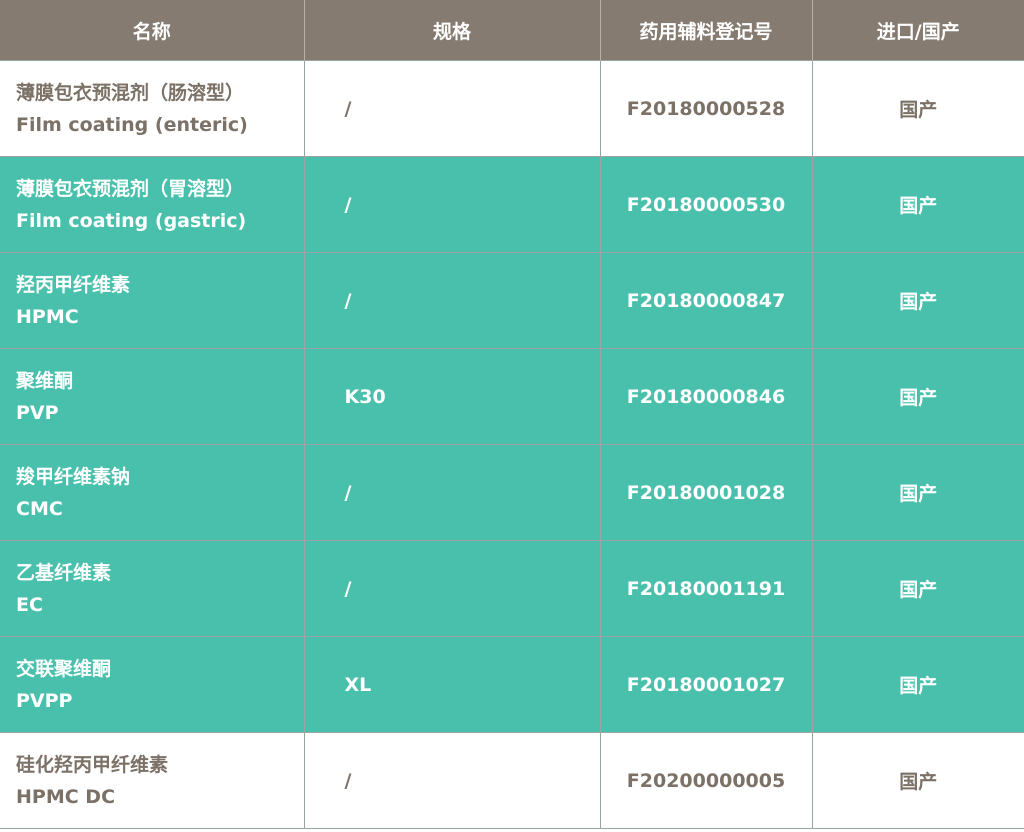 This screenshot has width=1024, height=832. What do you see at coordinates (152, 492) in the screenshot?
I see `name-cell: 羧甲纤维素钠 CMC` at bounding box center [152, 492].